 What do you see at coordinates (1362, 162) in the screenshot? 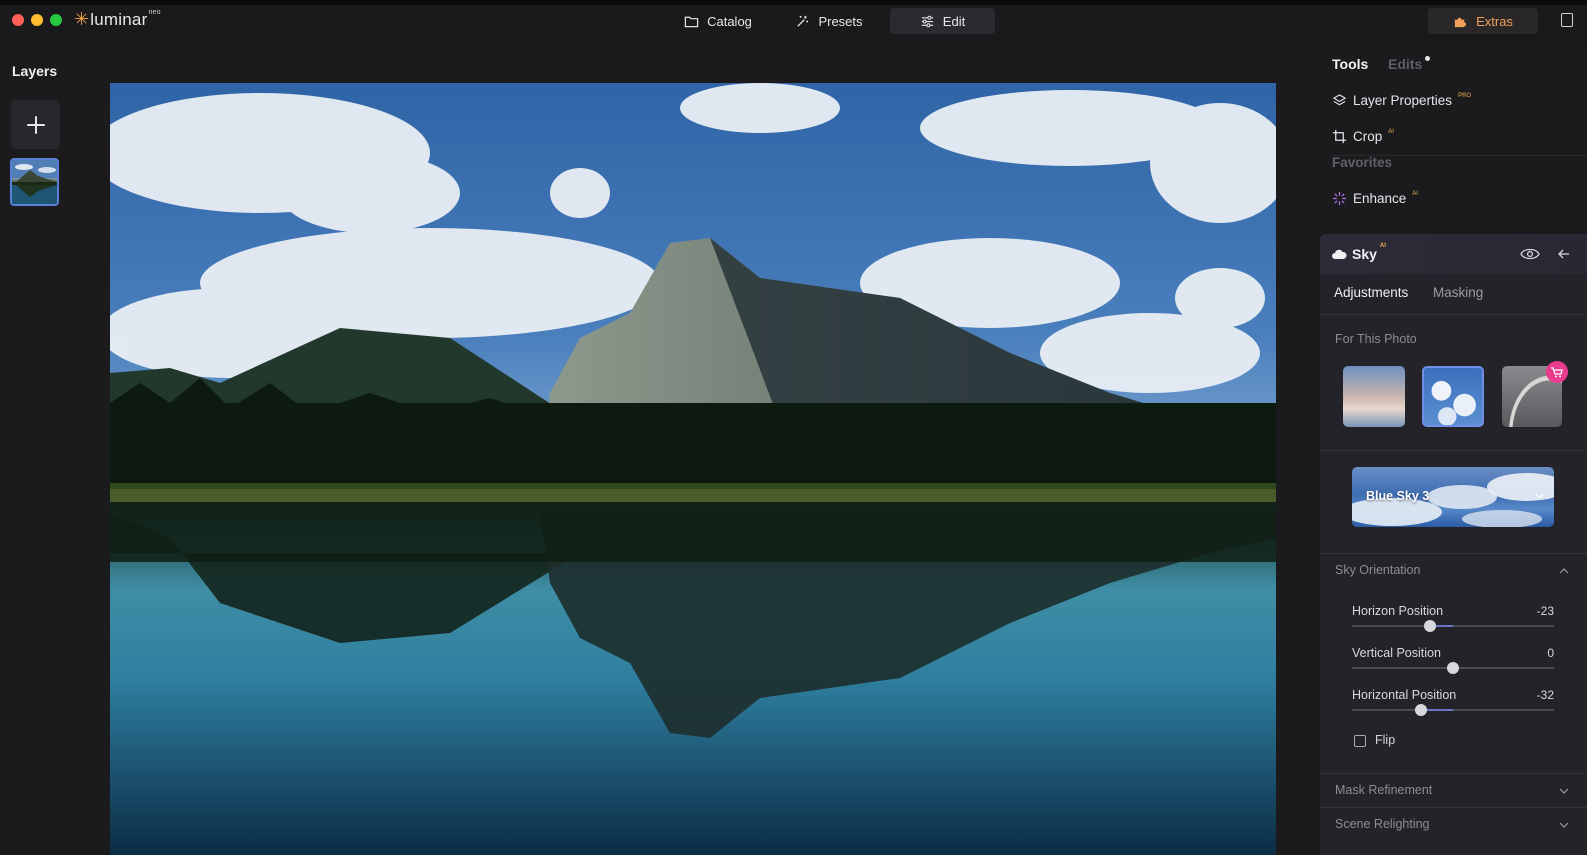
I see `favorites-heading: Favorites` at bounding box center [1362, 162].